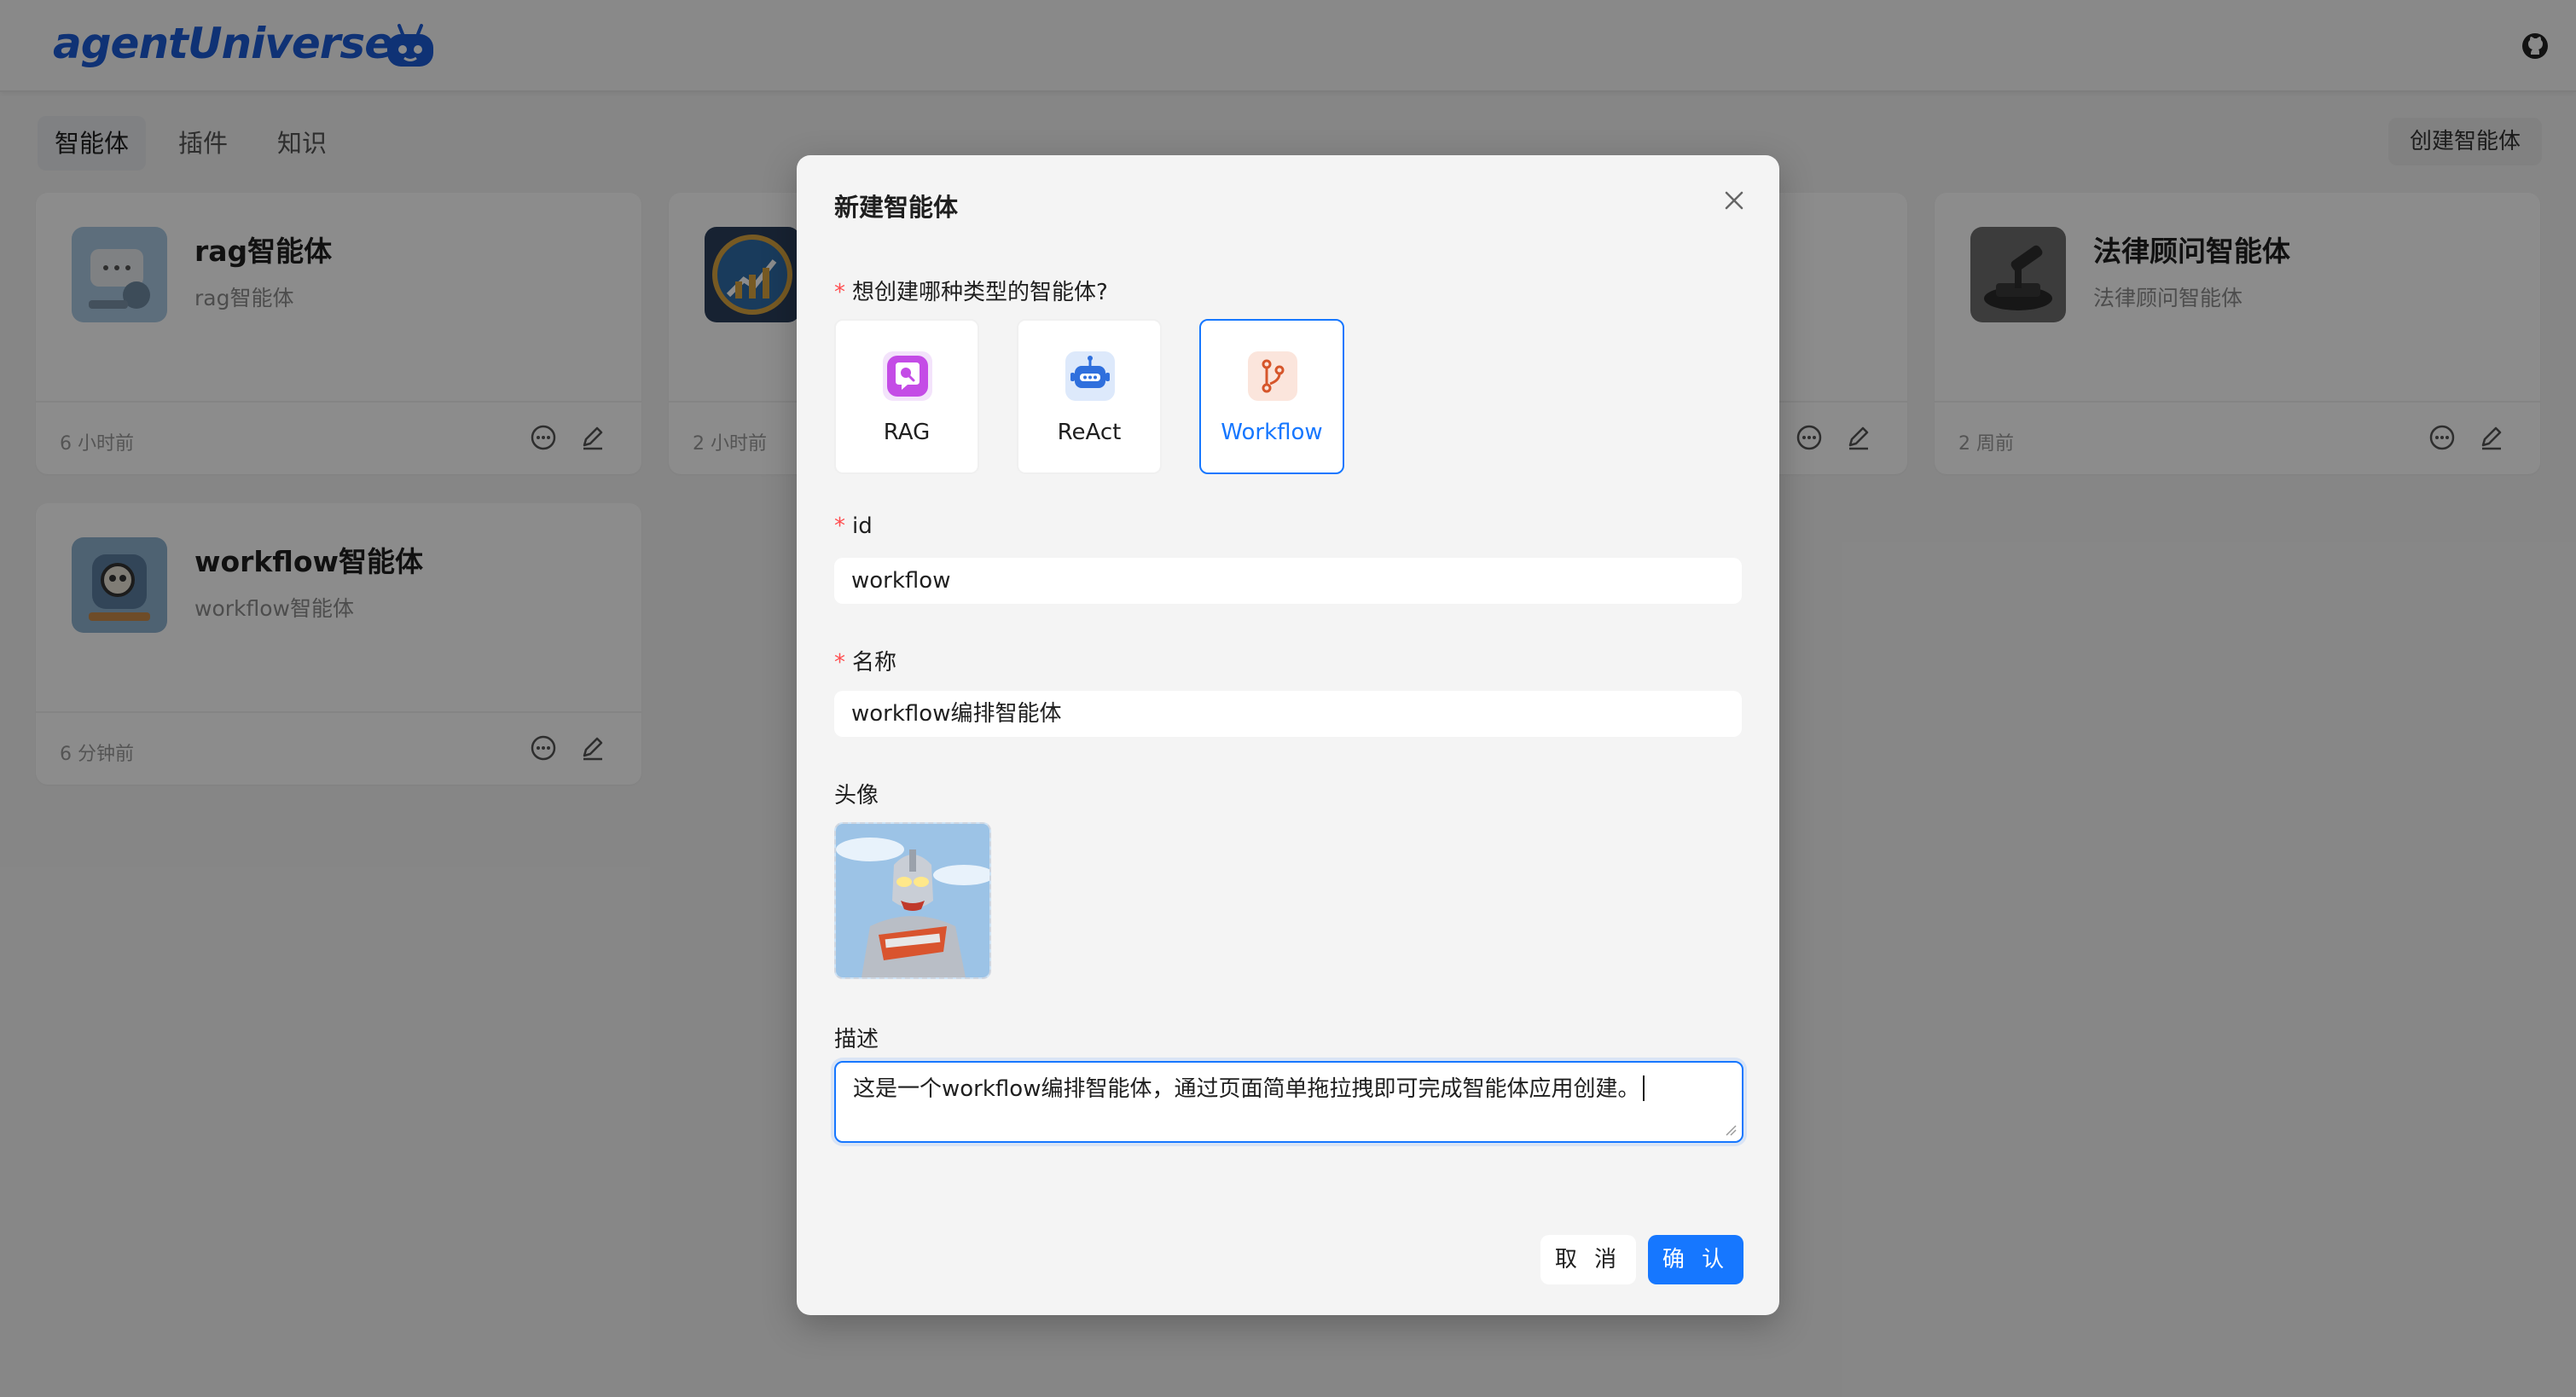 This screenshot has width=2576, height=1397. What do you see at coordinates (1089, 432) in the screenshot?
I see `type-label-react: ReAct` at bounding box center [1089, 432].